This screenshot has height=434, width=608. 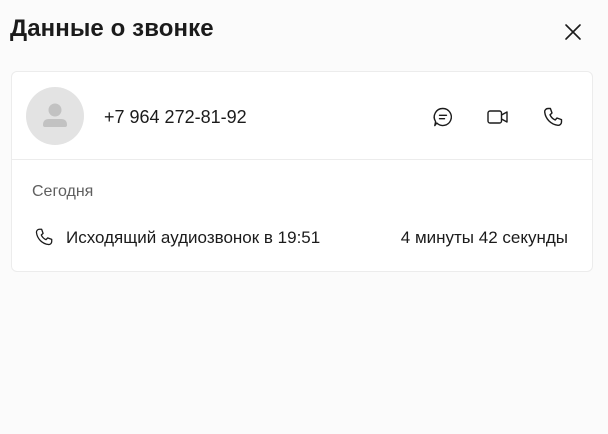 I want to click on close-icon, so click(x=573, y=32).